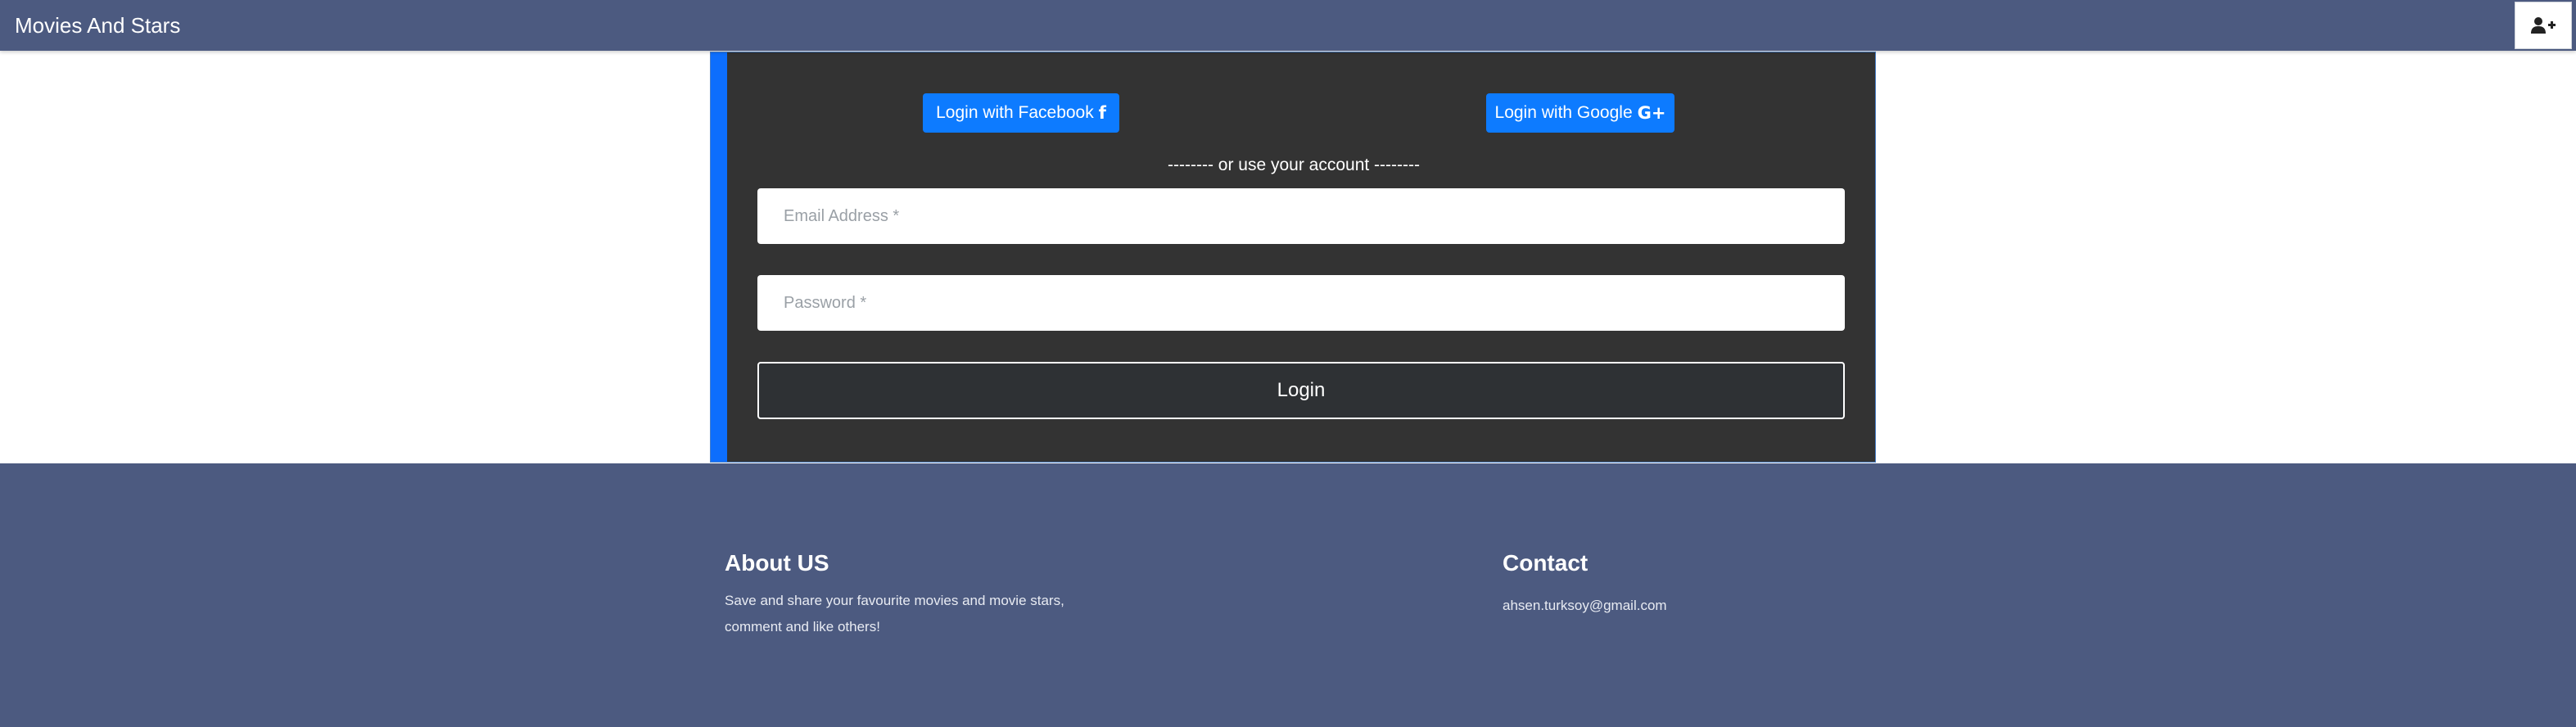  Describe the element at coordinates (97, 25) in the screenshot. I see `brand-title: Movies And Stars` at that location.